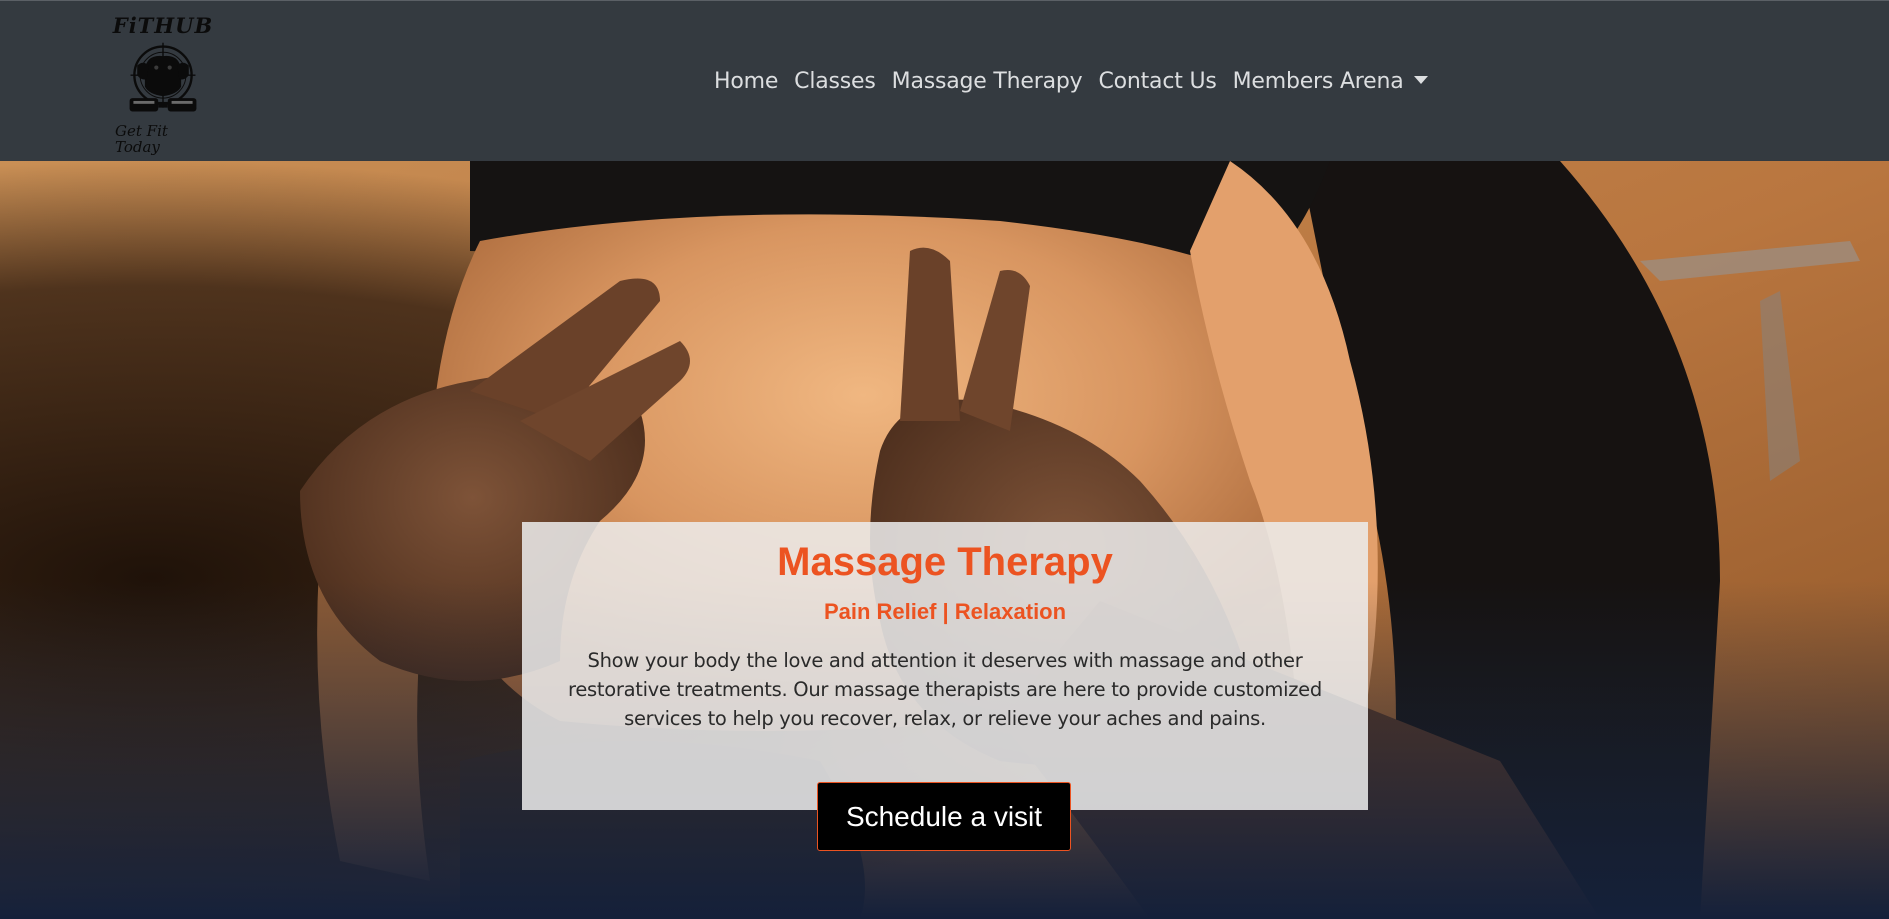  What do you see at coordinates (163, 25) in the screenshot?
I see `brand-name: FiTHUB` at bounding box center [163, 25].